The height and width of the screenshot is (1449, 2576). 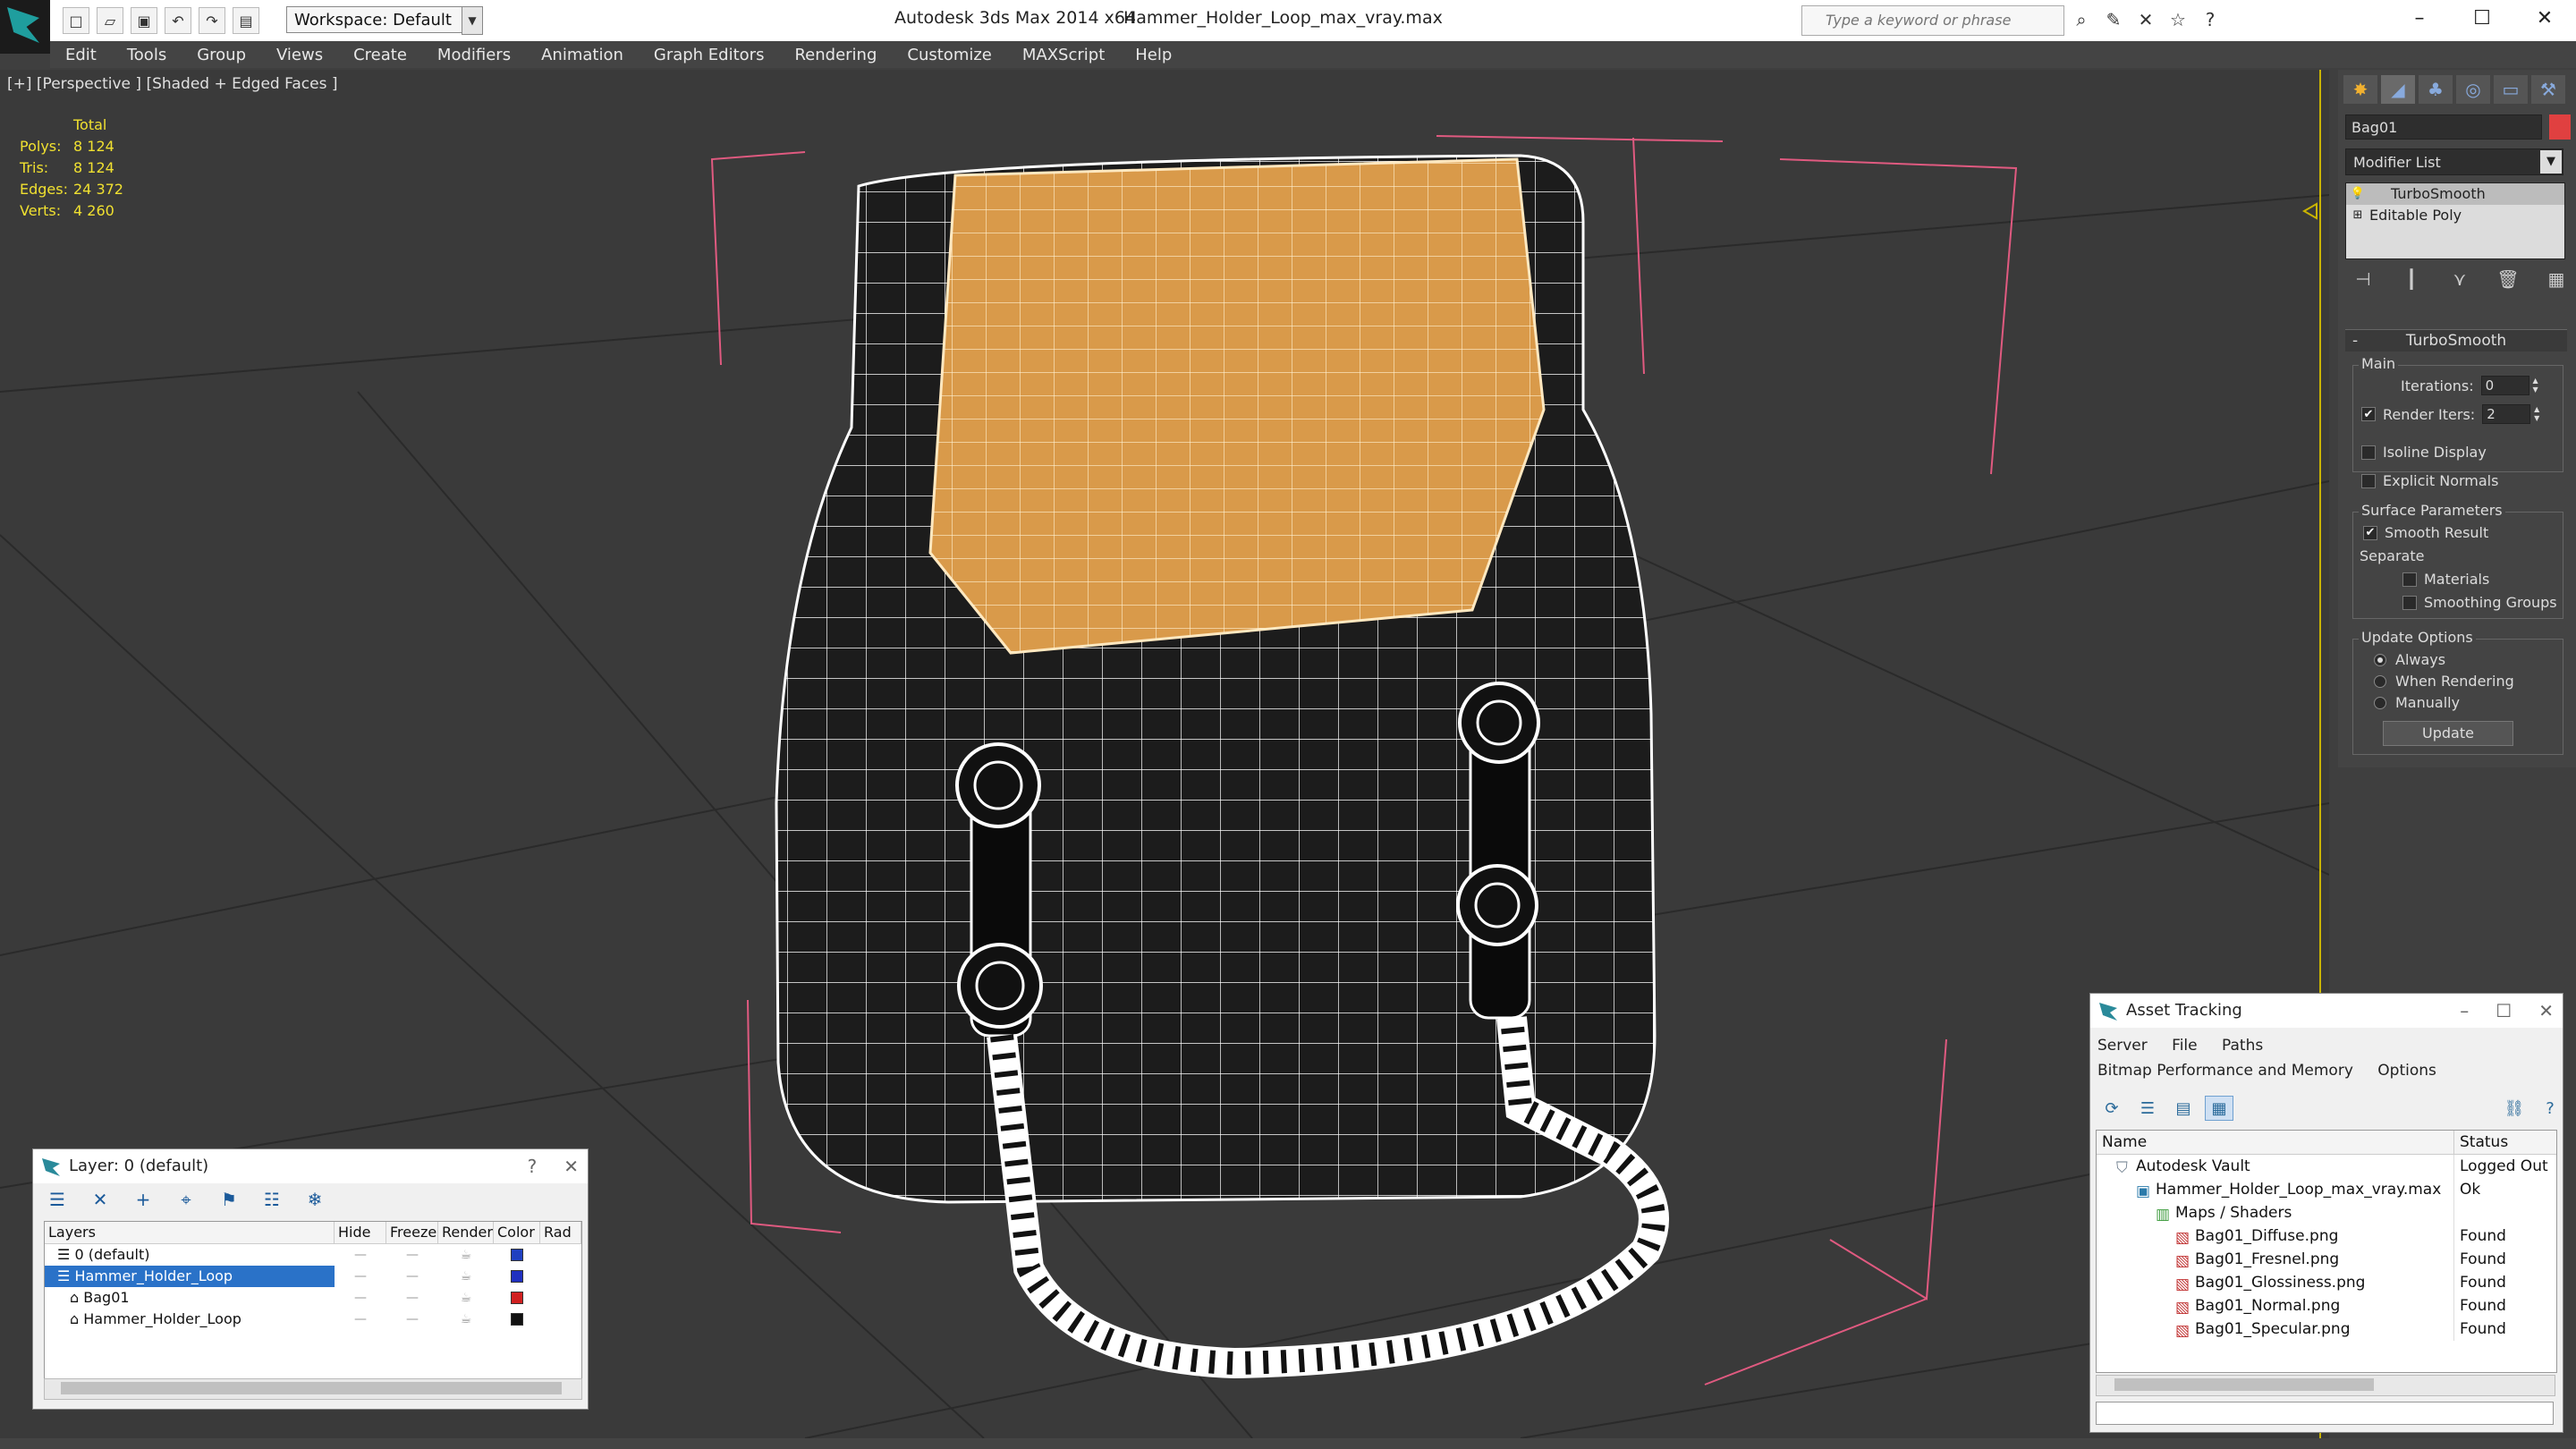 What do you see at coordinates (2355, 341) in the screenshot?
I see `collapse-minus-icon: -` at bounding box center [2355, 341].